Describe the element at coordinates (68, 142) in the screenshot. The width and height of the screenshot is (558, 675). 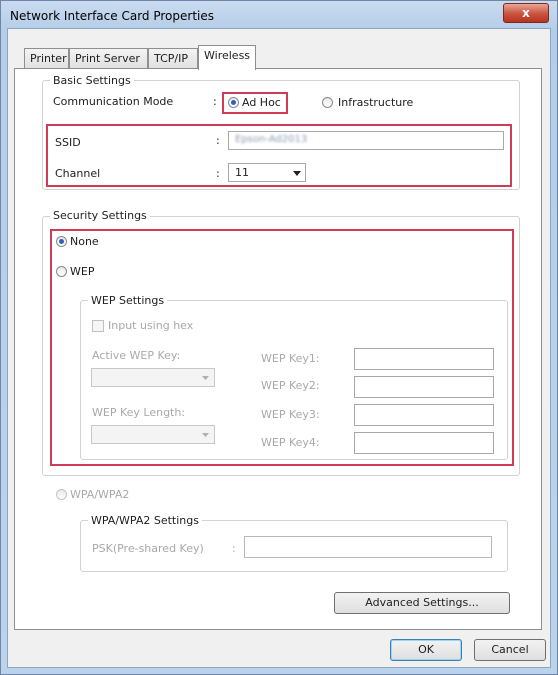
I see `ssid-label: SSID` at that location.